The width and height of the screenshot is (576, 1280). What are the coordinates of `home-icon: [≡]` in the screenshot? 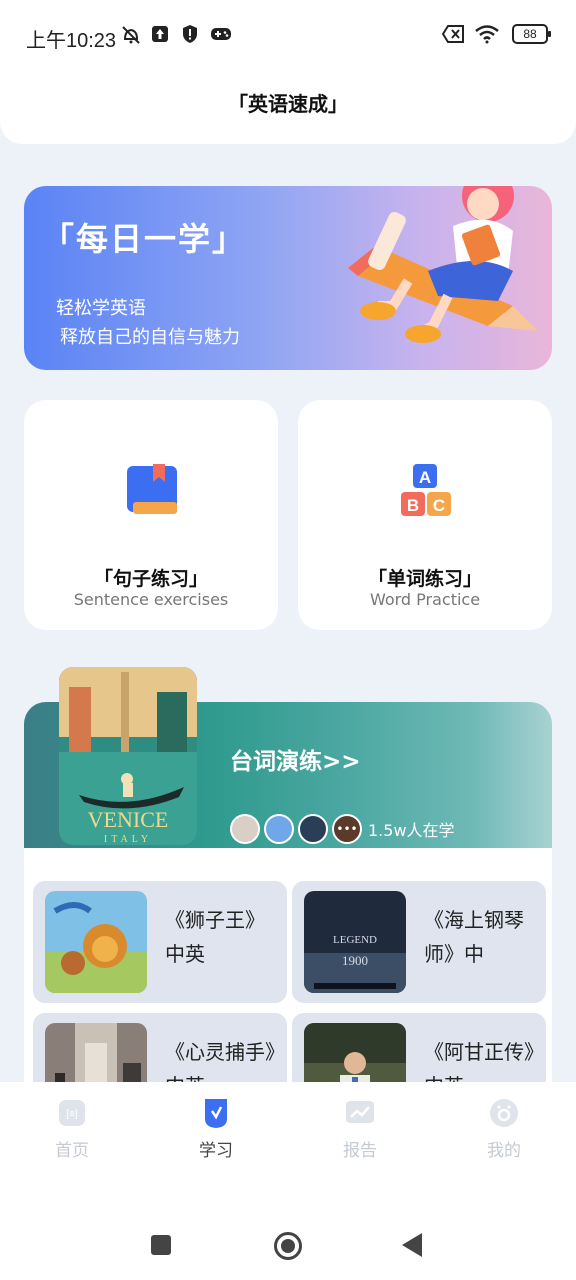 It's located at (72, 1113).